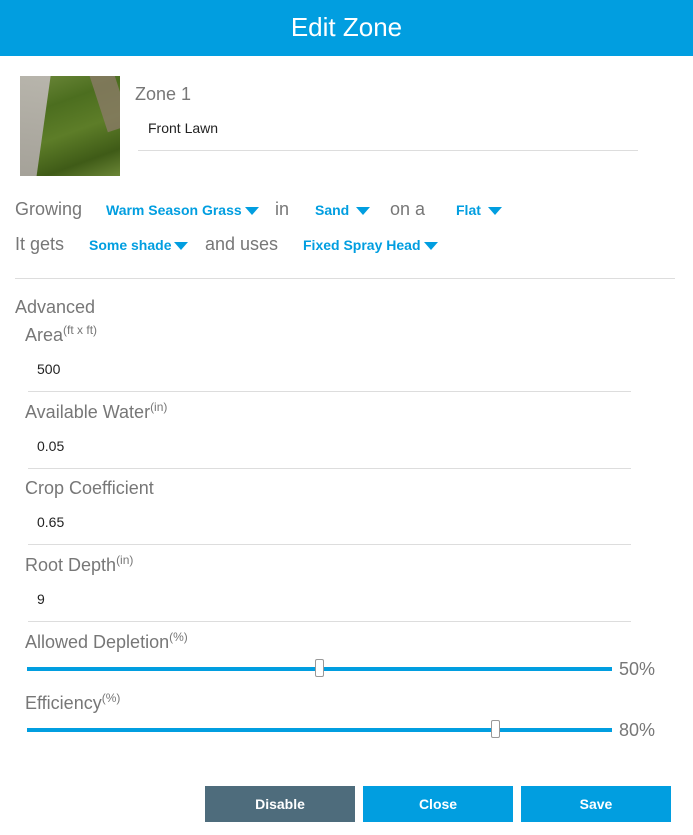  What do you see at coordinates (97, 642) in the screenshot?
I see `allowed-depletion-label-text: Allowed Depletion` at bounding box center [97, 642].